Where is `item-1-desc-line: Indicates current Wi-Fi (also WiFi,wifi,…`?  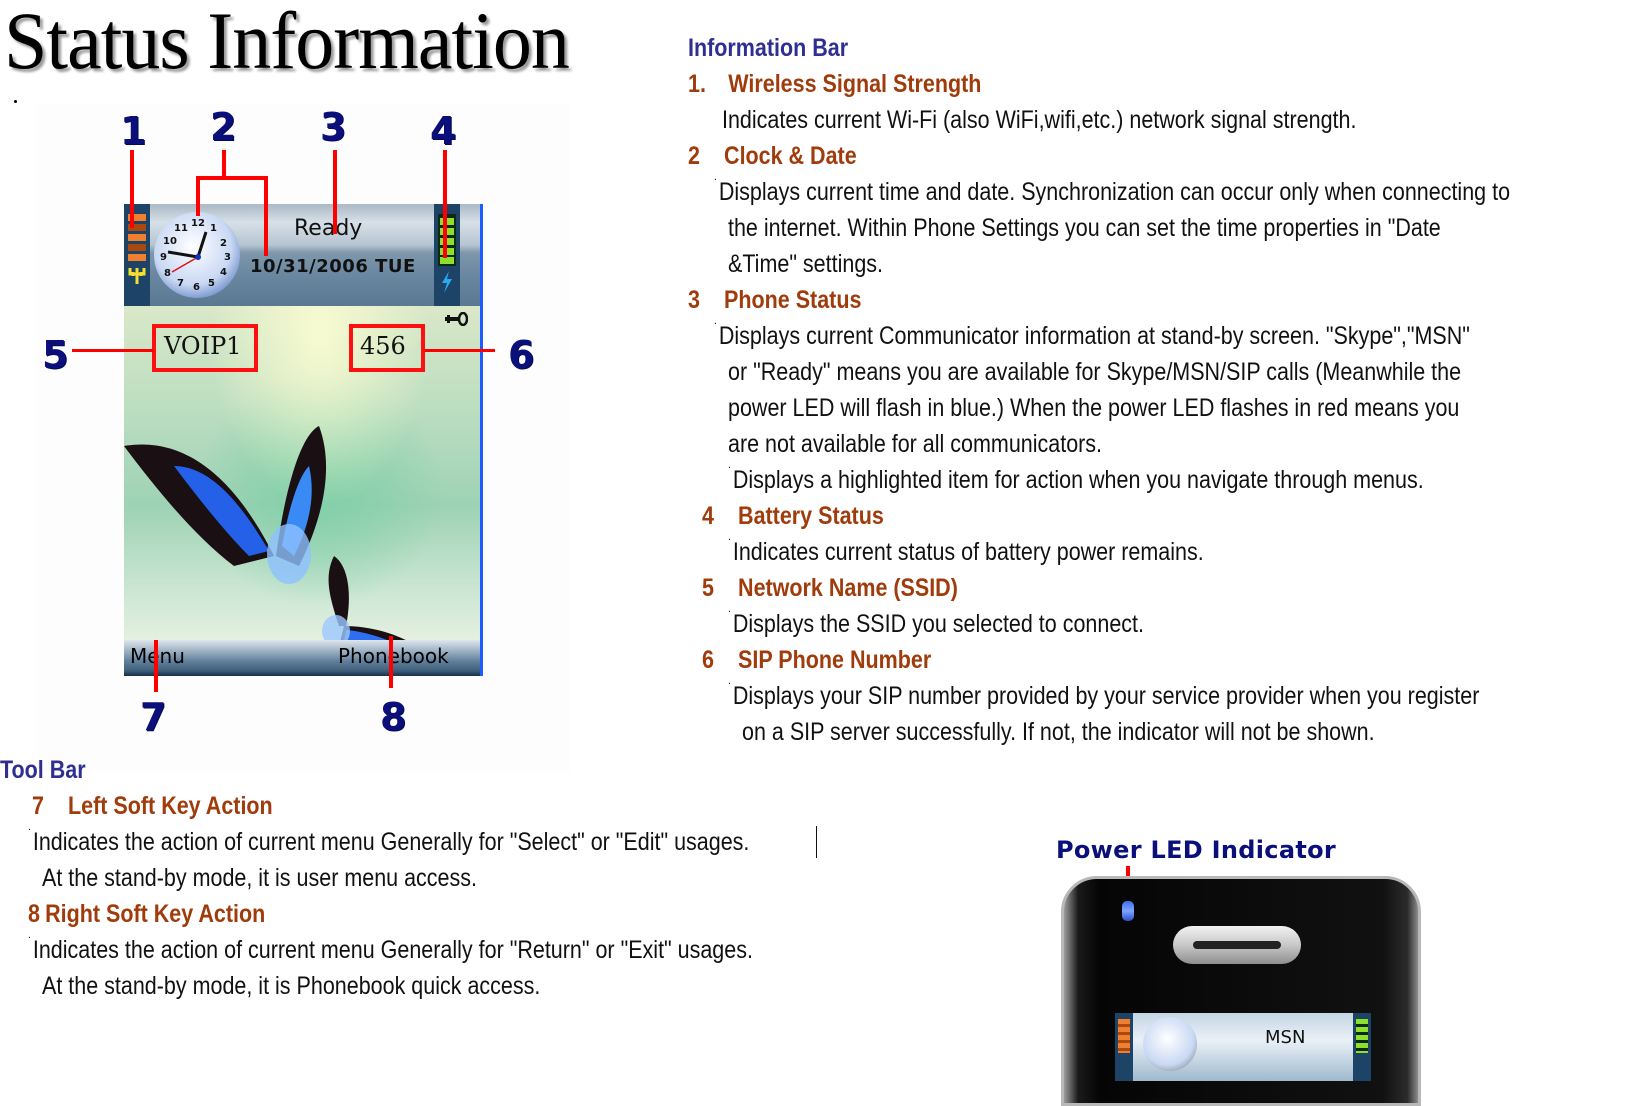 item-1-desc-line: Indicates current Wi-Fi (also WiFi,wifi,… is located at coordinates (1039, 120).